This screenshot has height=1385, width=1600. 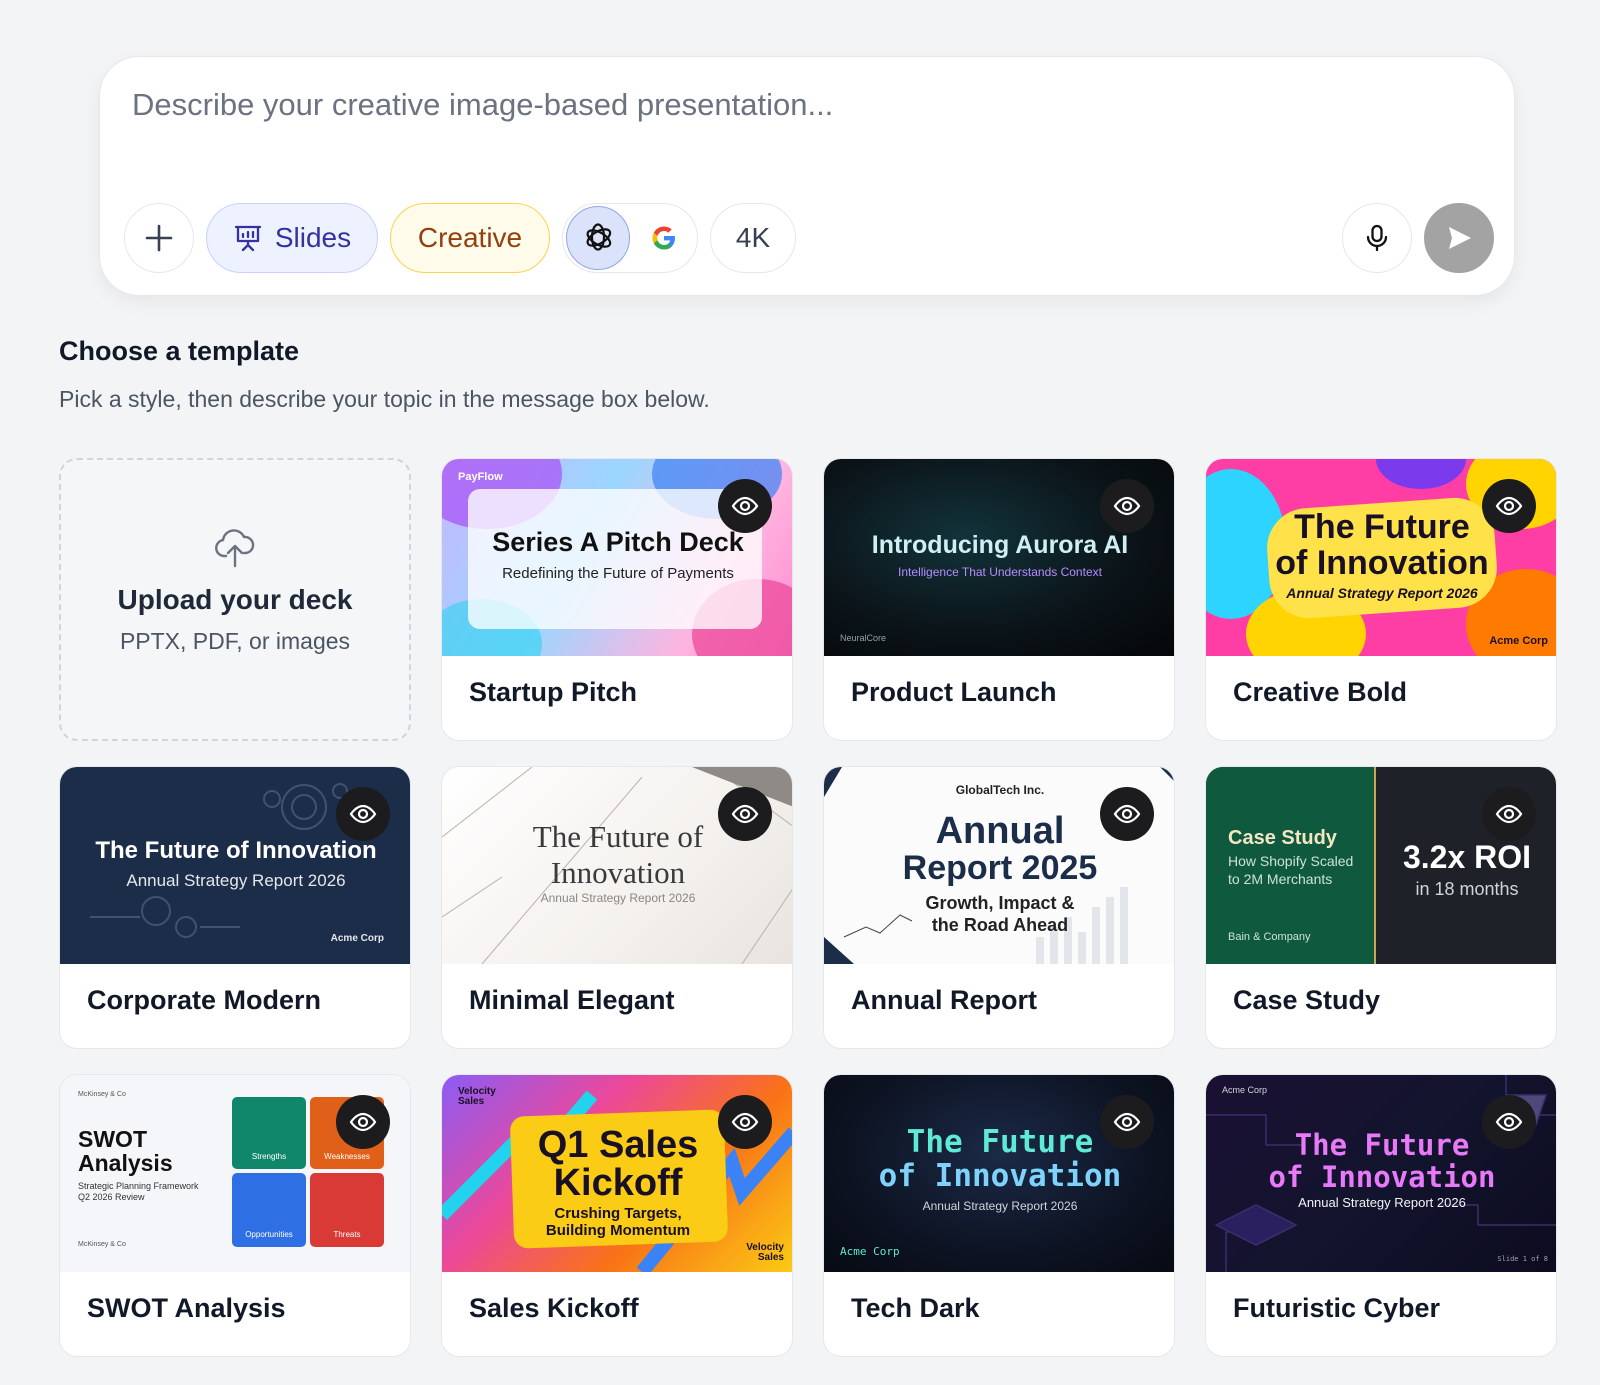 What do you see at coordinates (1459, 238) in the screenshot?
I see `send-button` at bounding box center [1459, 238].